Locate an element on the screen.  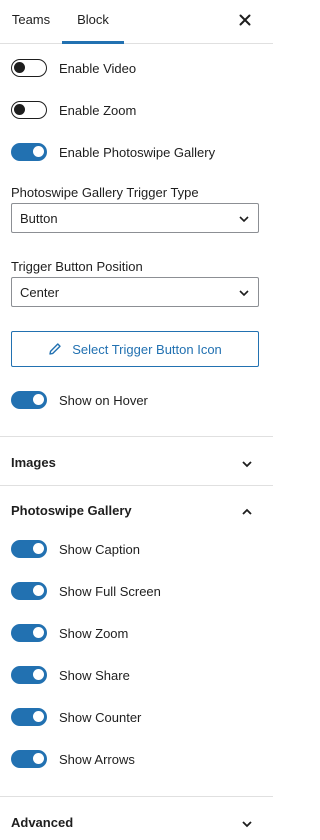
enable-photoswipe-label: Enable Photoswipe Gallery is located at coordinates (137, 152).